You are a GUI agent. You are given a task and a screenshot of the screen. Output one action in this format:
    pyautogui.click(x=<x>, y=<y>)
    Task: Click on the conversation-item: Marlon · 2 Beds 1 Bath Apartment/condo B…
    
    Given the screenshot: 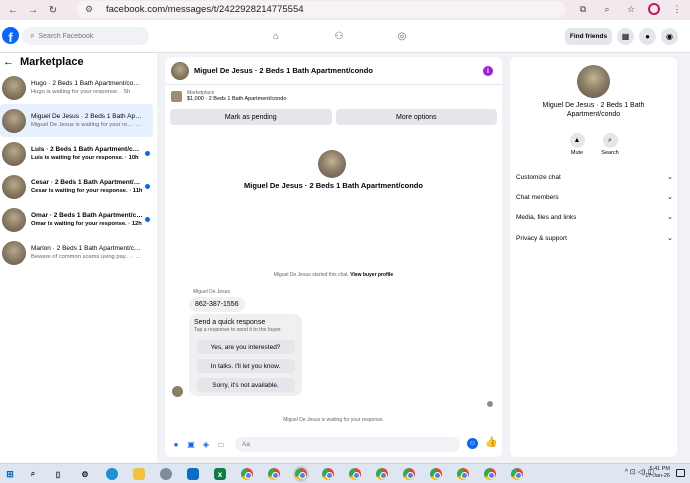 What is the action you would take?
    pyautogui.click(x=78, y=252)
    